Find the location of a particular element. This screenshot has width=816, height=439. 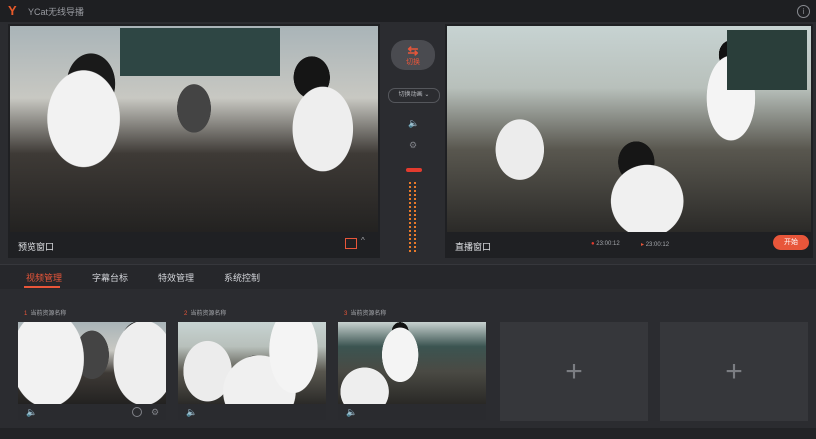

live-time-value: 23:00:12 is located at coordinates (657, 245).